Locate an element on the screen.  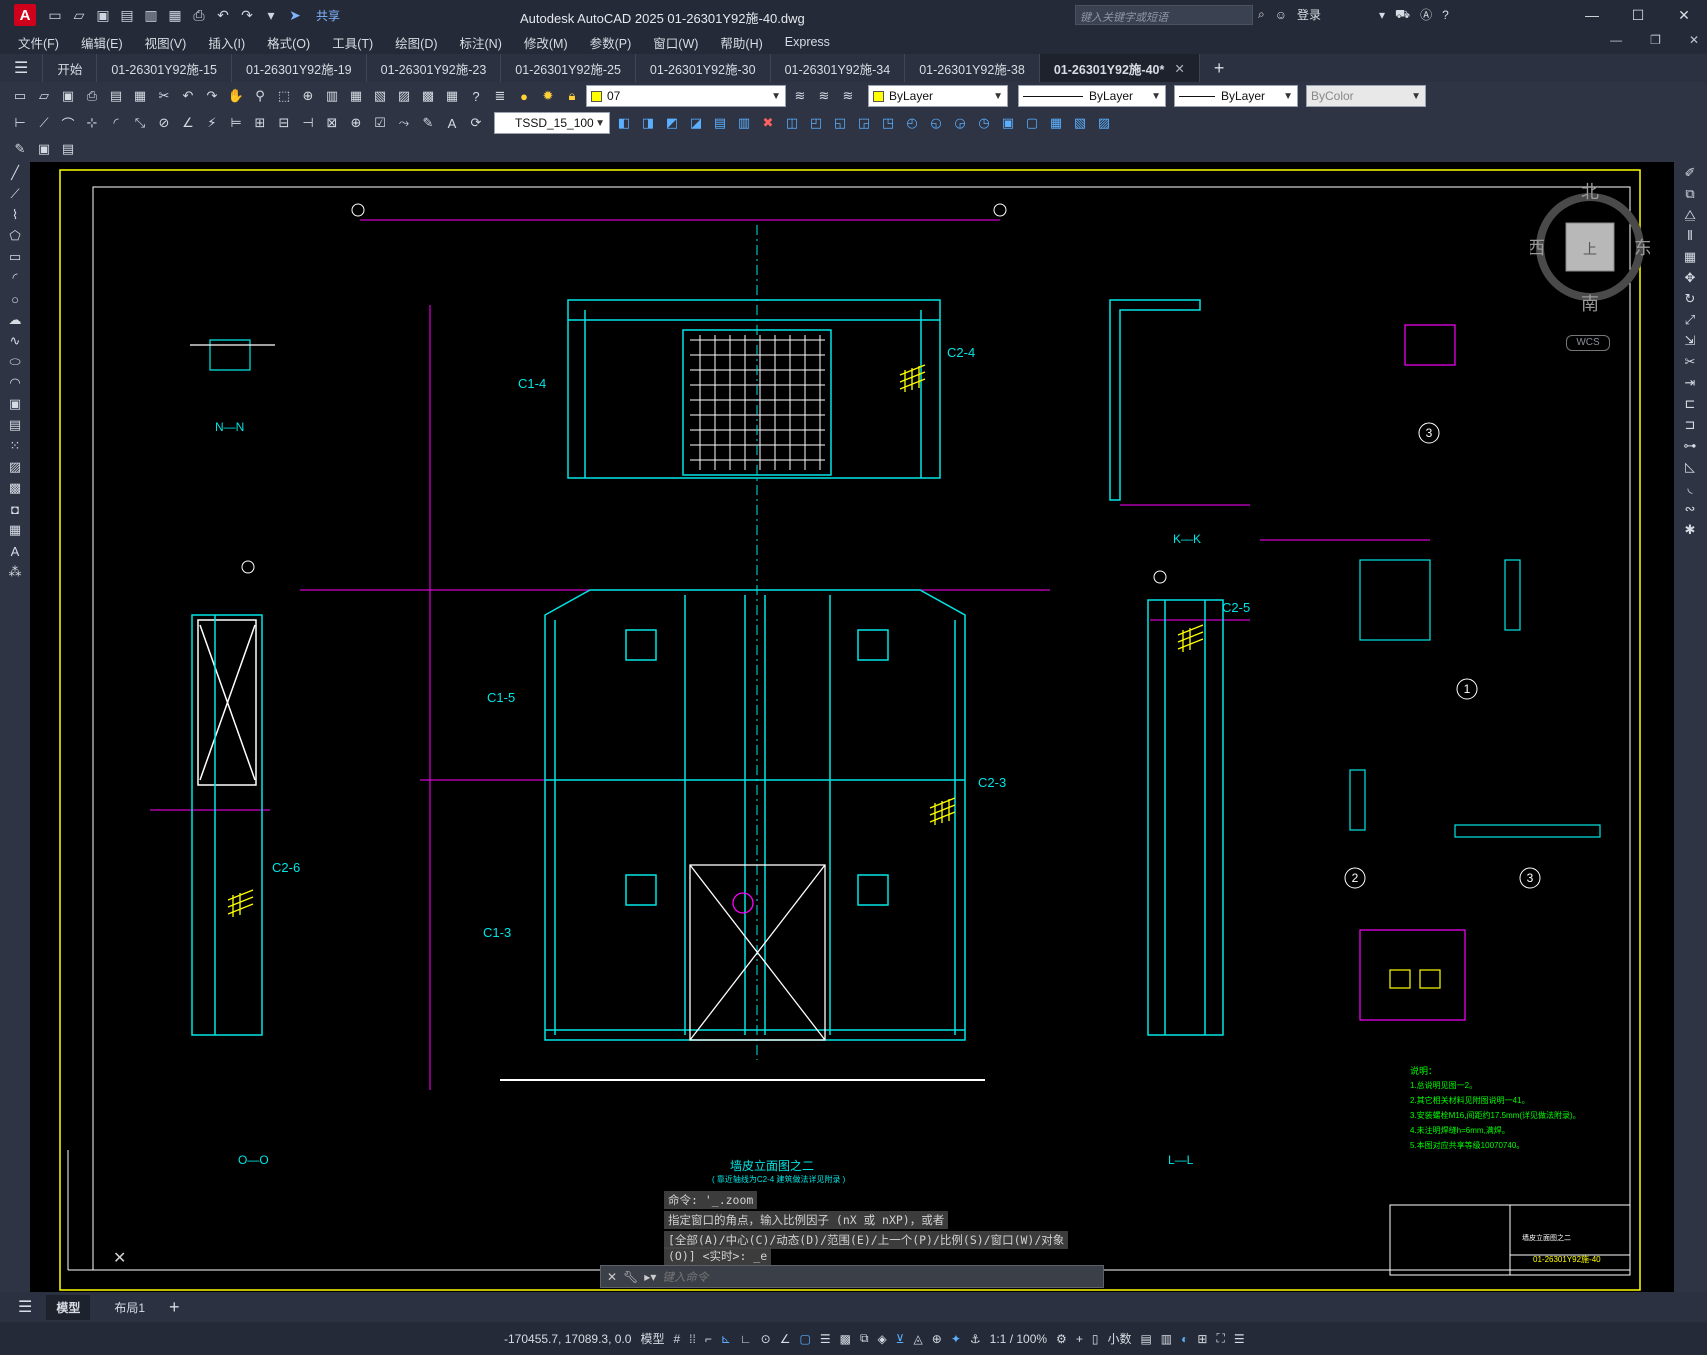
infer-icon: ⌐ is located at coordinates (708, 1339).